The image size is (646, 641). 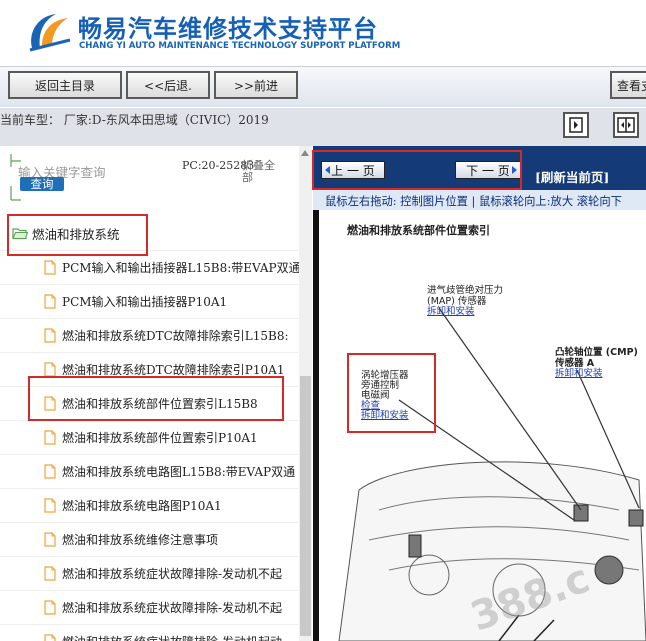 What do you see at coordinates (140, 540) in the screenshot?
I see `tree-item-label: 燃油和排放系统维修注意事项` at bounding box center [140, 540].